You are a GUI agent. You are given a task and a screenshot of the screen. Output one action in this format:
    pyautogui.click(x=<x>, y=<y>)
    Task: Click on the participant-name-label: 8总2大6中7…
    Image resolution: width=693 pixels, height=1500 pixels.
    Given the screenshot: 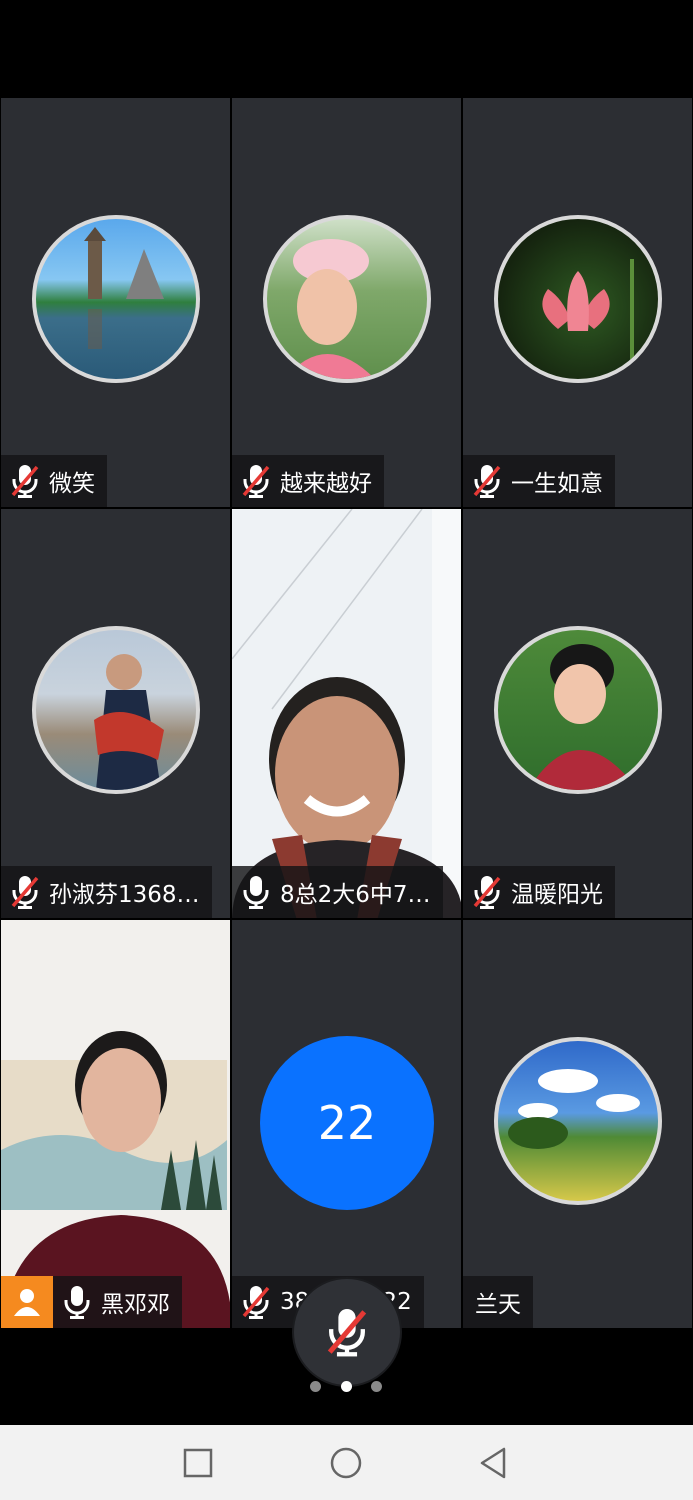 What is the action you would take?
    pyautogui.click(x=337, y=892)
    